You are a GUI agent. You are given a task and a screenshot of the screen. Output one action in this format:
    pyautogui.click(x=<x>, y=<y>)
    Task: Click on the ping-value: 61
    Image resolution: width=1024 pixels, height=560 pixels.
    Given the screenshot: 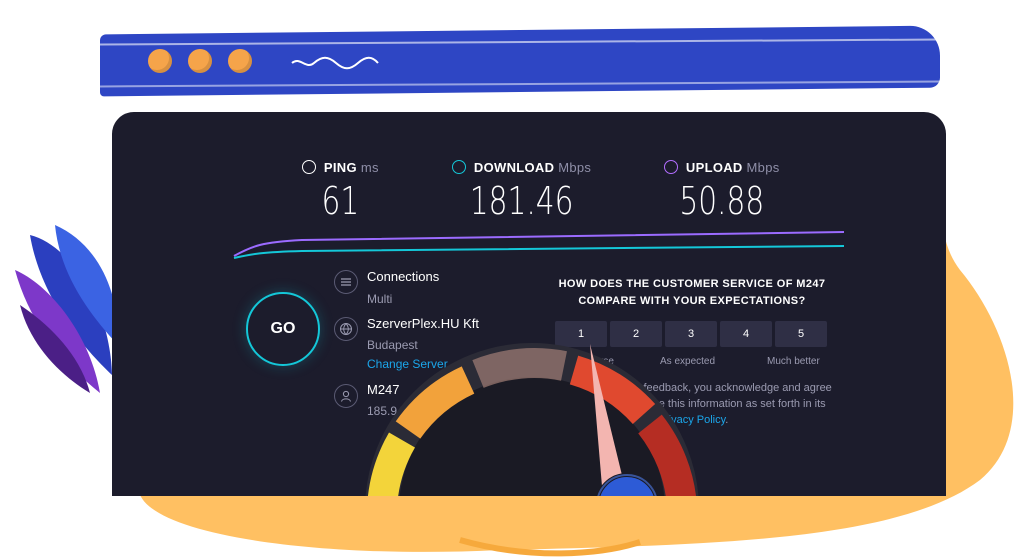 What is the action you would take?
    pyautogui.click(x=340, y=201)
    